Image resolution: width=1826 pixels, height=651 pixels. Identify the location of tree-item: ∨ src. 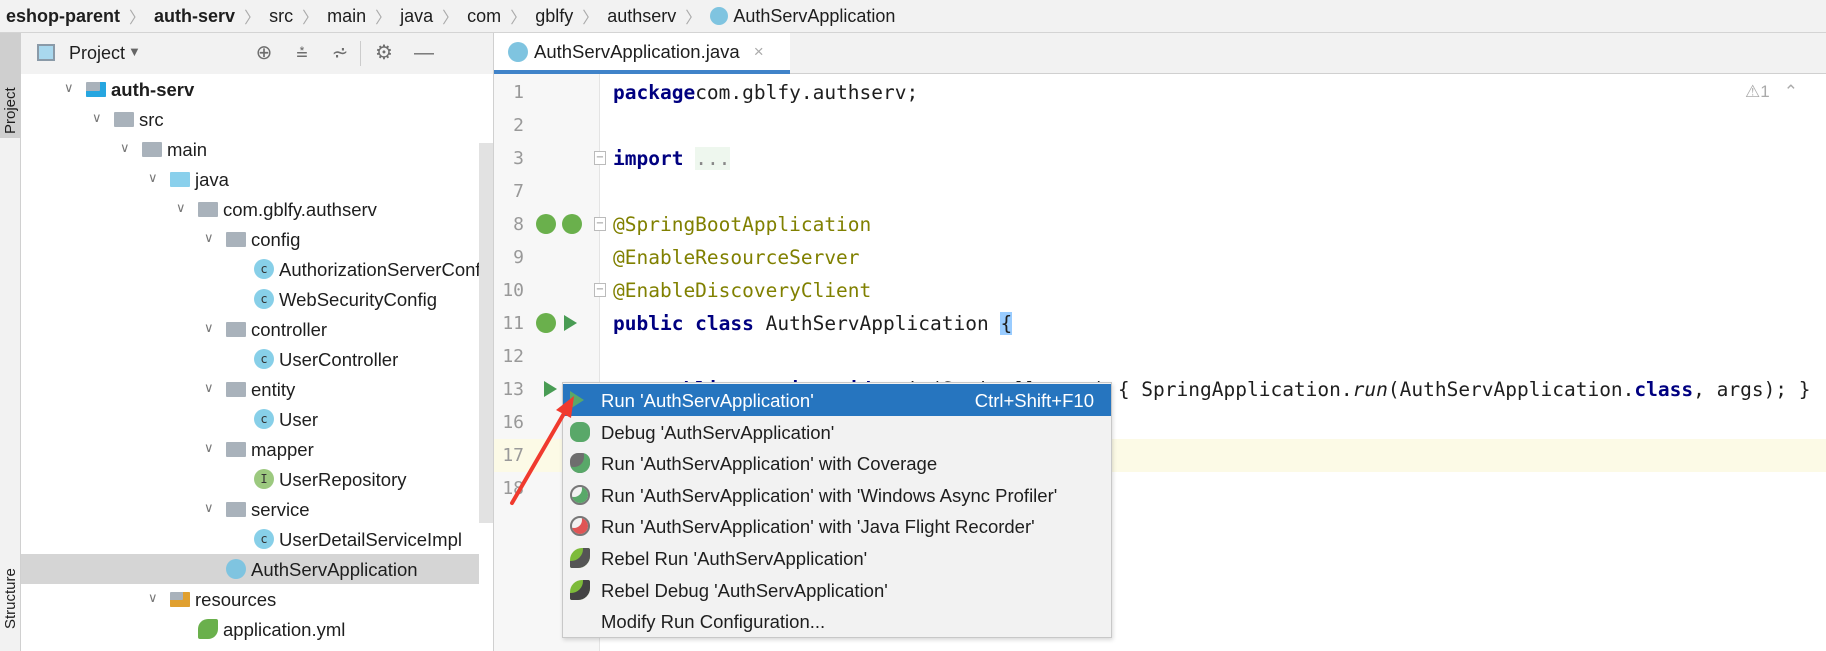
(250, 119).